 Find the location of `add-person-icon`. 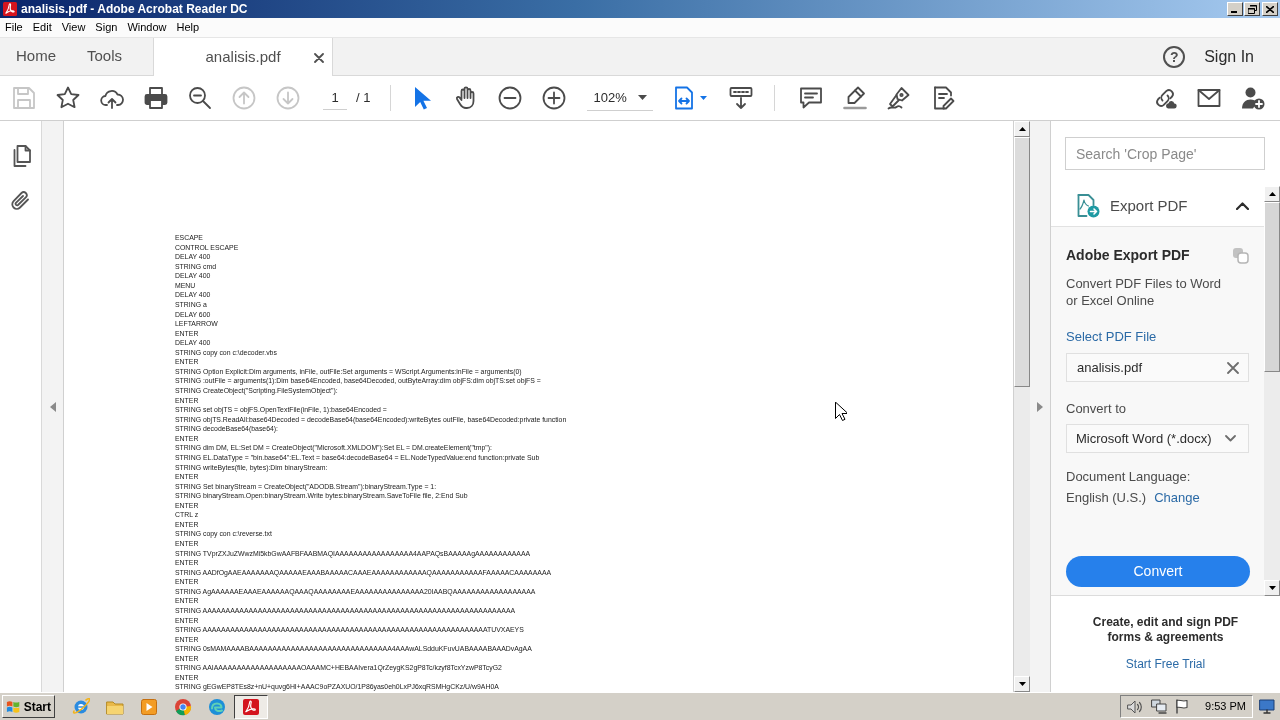

add-person-icon is located at coordinates (1253, 98).